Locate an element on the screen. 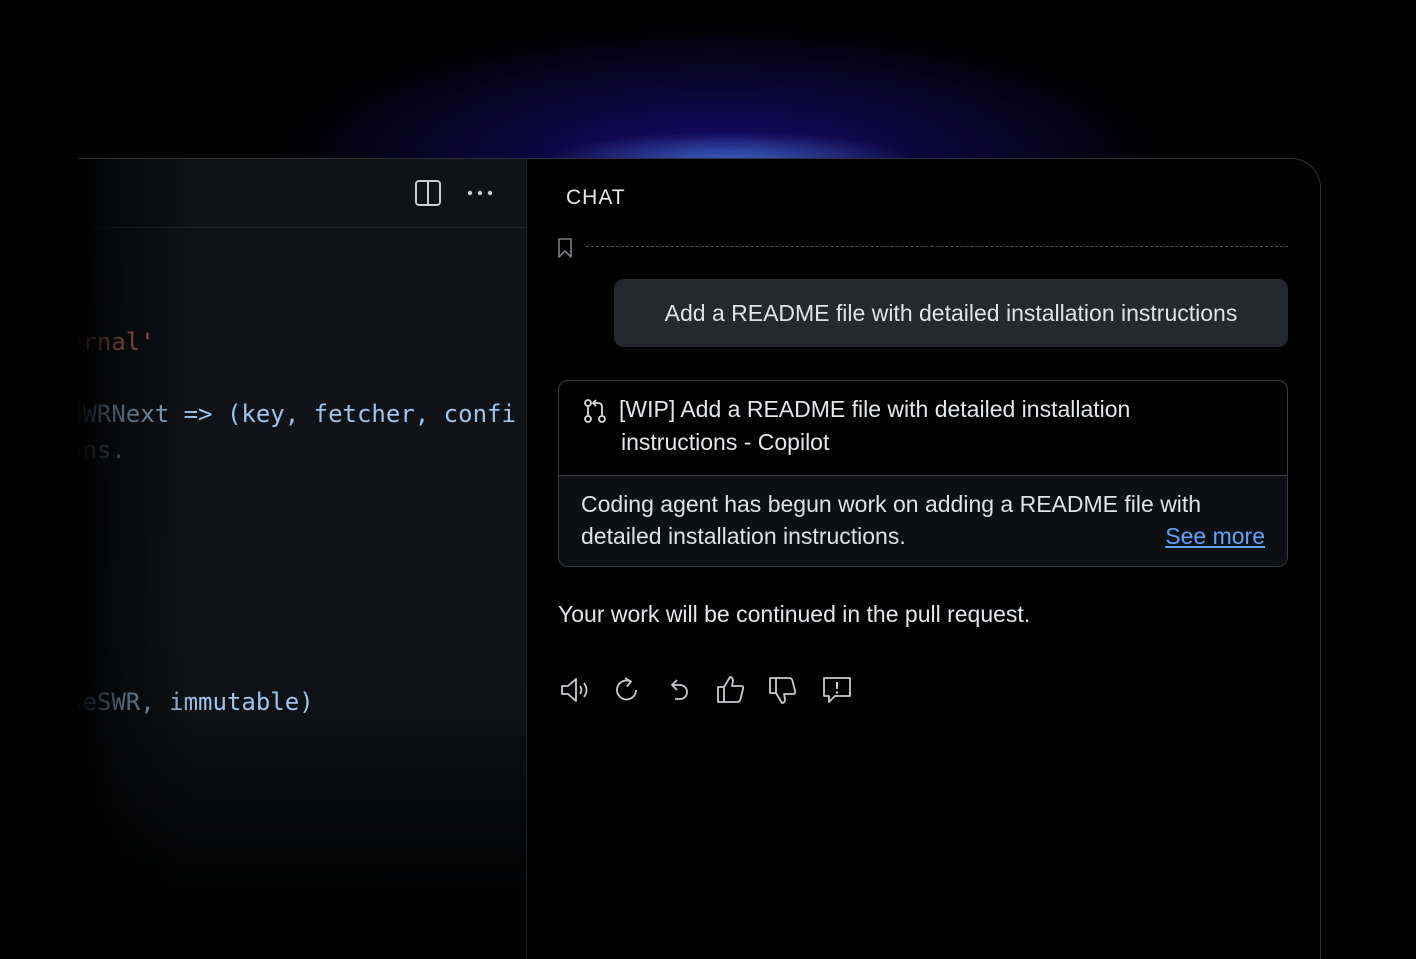  chat-title: CHAT is located at coordinates (596, 197).